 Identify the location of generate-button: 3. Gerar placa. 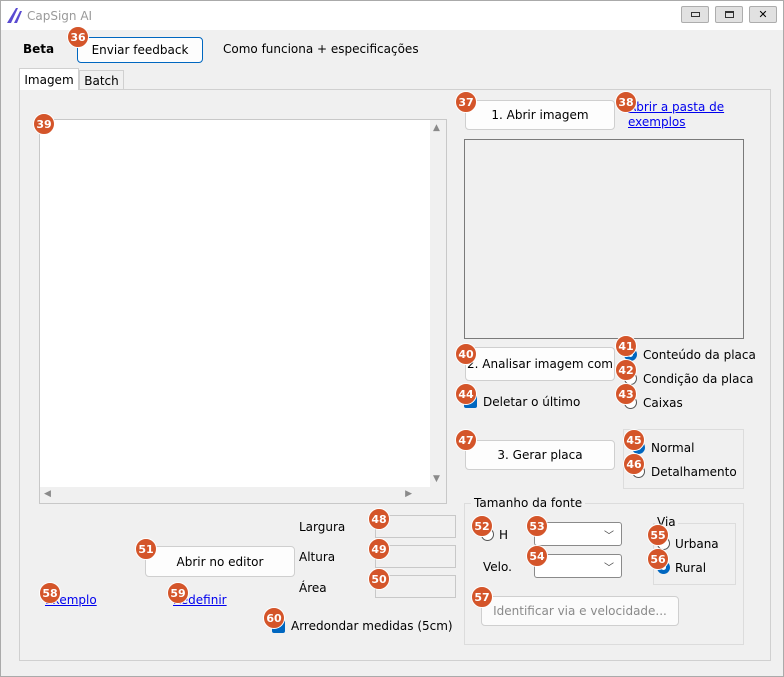
(540, 455).